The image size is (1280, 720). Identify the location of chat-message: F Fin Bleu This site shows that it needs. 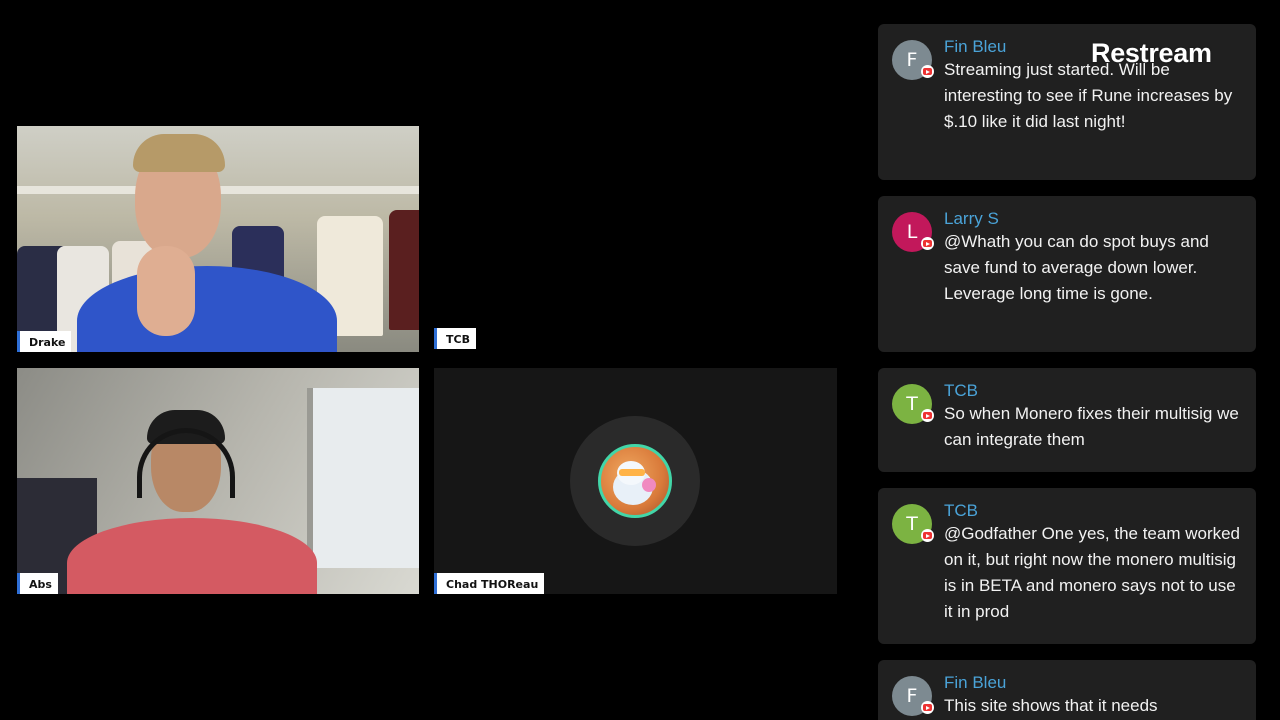
(1067, 690).